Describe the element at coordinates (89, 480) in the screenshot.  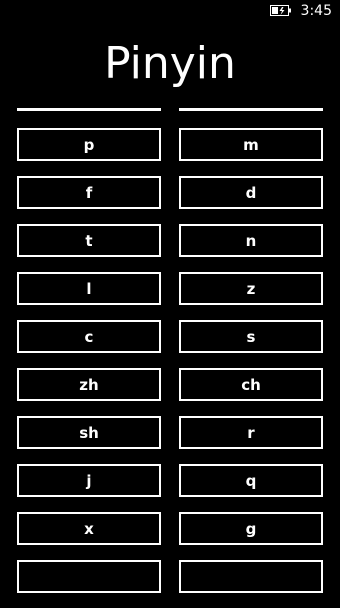
I see `pinyin-key-j: j` at that location.